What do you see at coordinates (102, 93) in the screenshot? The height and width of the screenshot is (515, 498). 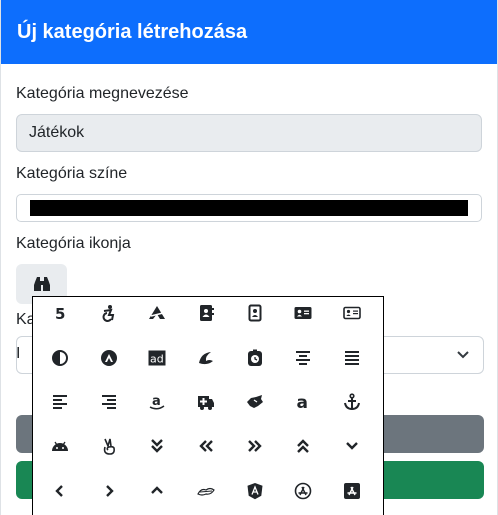 I see `category-name-label: Kategória megnevezése` at bounding box center [102, 93].